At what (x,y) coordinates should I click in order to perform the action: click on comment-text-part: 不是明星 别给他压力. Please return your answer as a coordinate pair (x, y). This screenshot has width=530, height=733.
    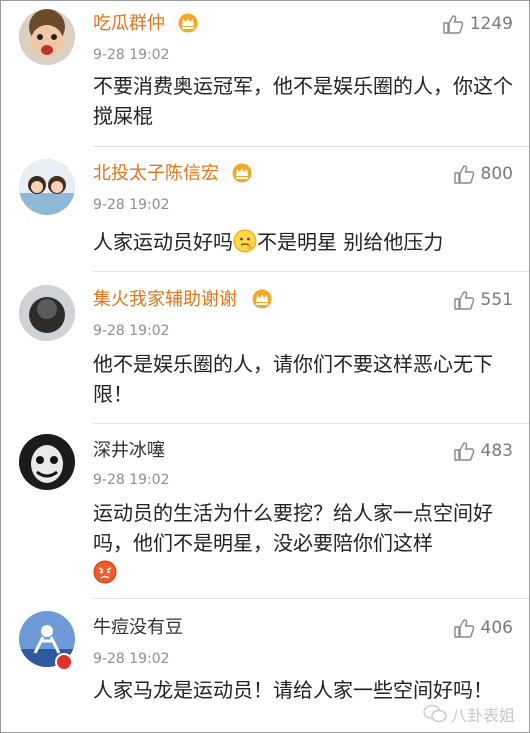
    Looking at the image, I should click on (350, 242).